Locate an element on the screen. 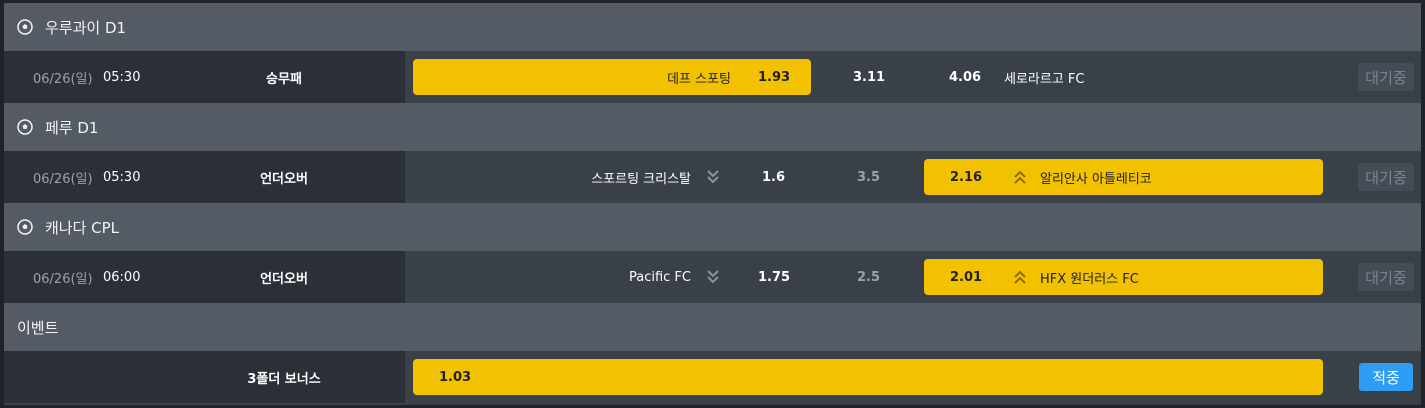  league-name: 캐나다 CPL is located at coordinates (82, 227).